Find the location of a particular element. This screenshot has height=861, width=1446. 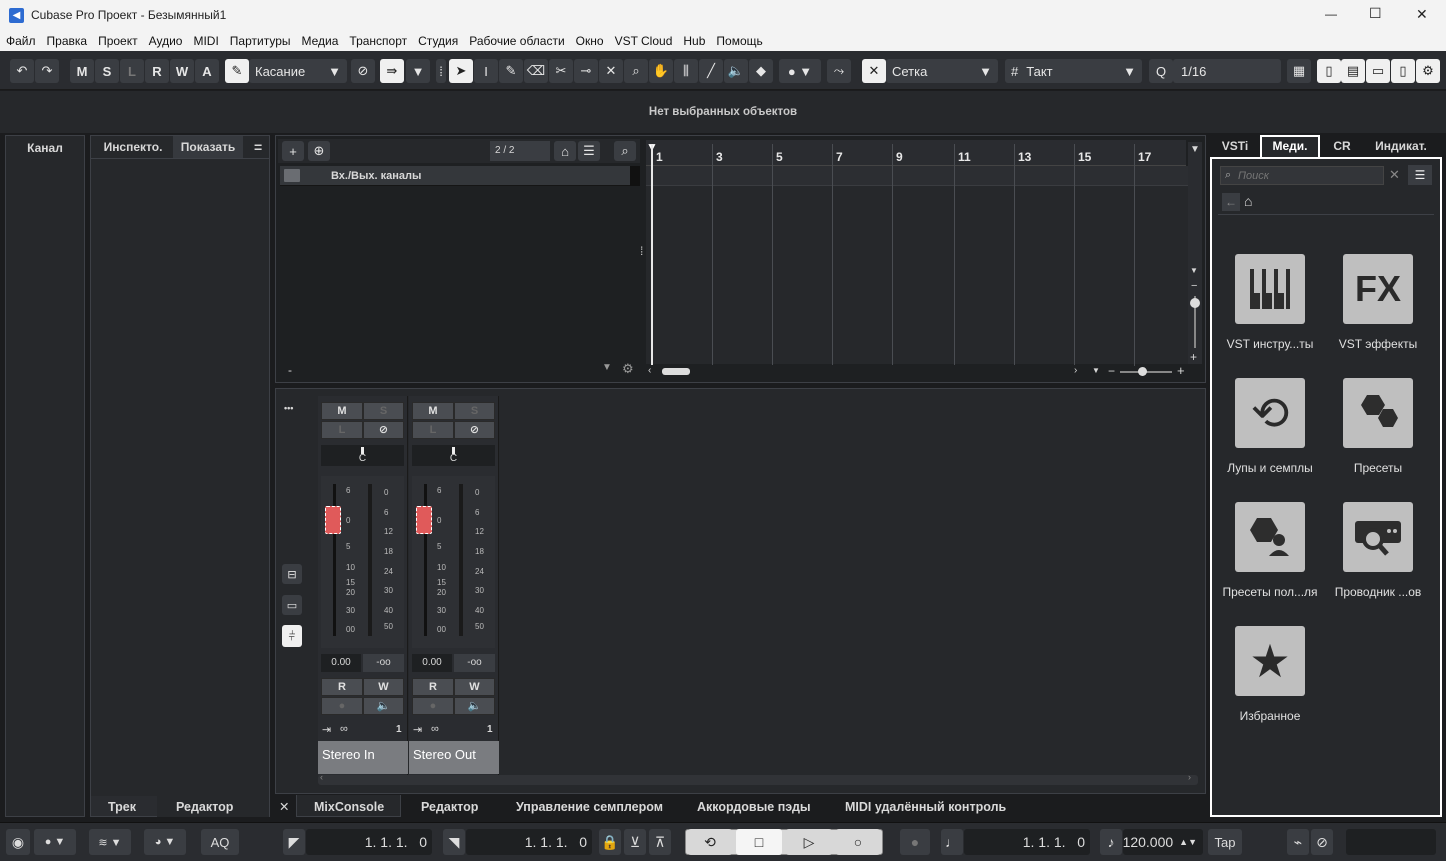

search-icon: ⌕ is located at coordinates (625, 151).